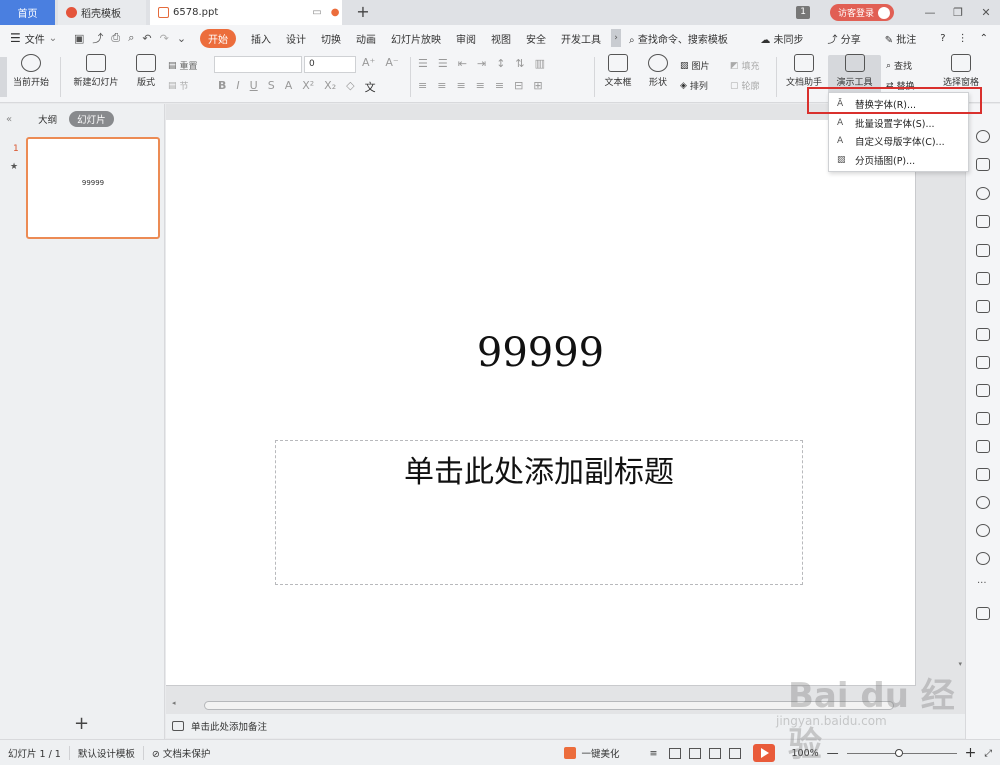 The image size is (1000, 765). What do you see at coordinates (96, 69) in the screenshot?
I see `new-slide-button: 新建幻灯片` at bounding box center [96, 69].